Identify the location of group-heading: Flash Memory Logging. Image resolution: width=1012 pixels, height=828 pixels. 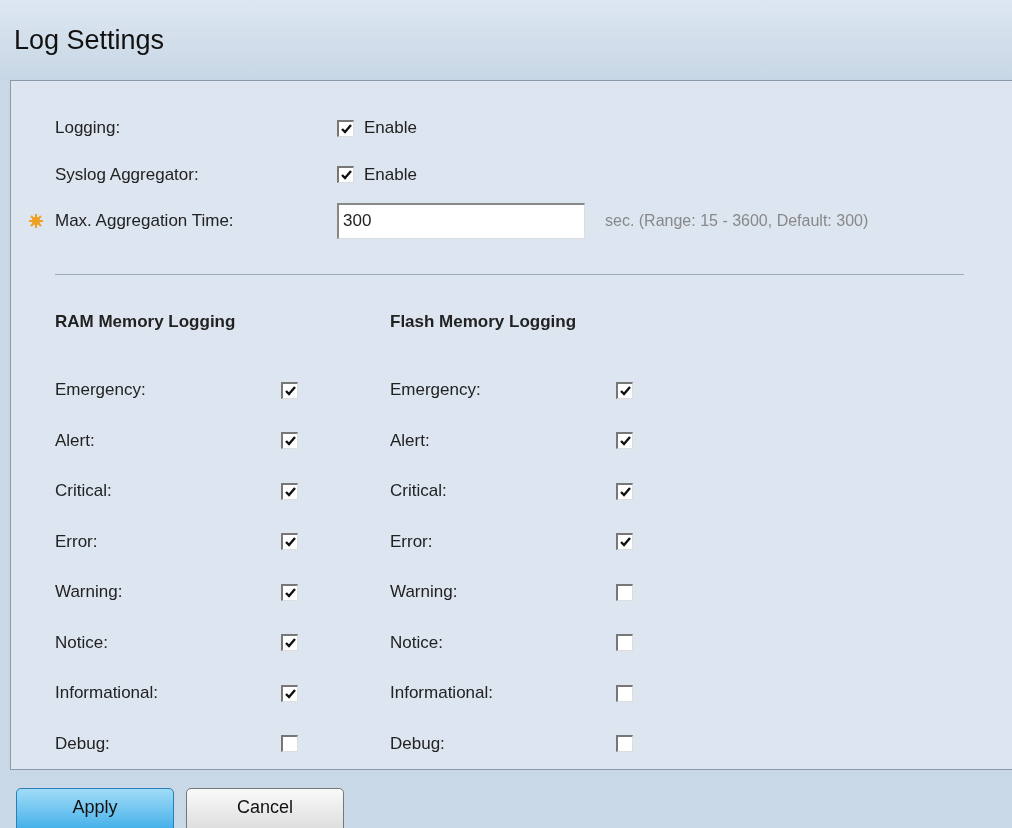
(484, 322).